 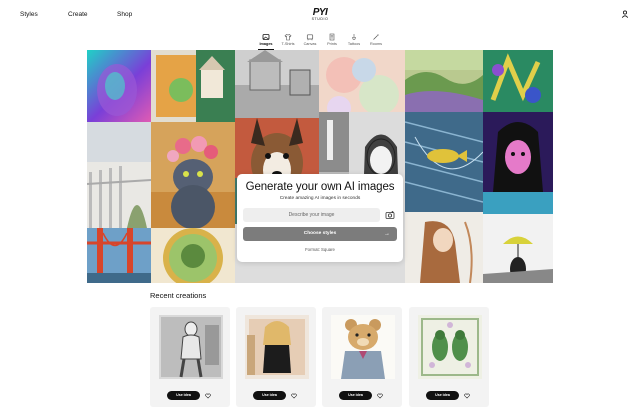 What do you see at coordinates (625, 14) in the screenshot?
I see `user-icon` at bounding box center [625, 14].